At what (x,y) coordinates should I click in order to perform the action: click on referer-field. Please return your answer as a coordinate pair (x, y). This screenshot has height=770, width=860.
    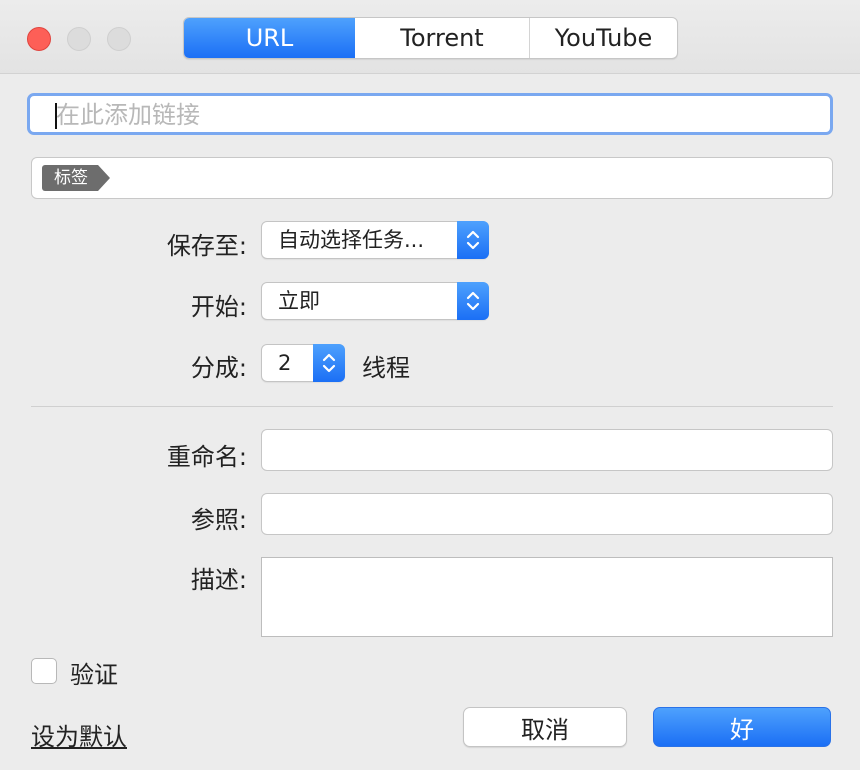
    Looking at the image, I should click on (547, 514).